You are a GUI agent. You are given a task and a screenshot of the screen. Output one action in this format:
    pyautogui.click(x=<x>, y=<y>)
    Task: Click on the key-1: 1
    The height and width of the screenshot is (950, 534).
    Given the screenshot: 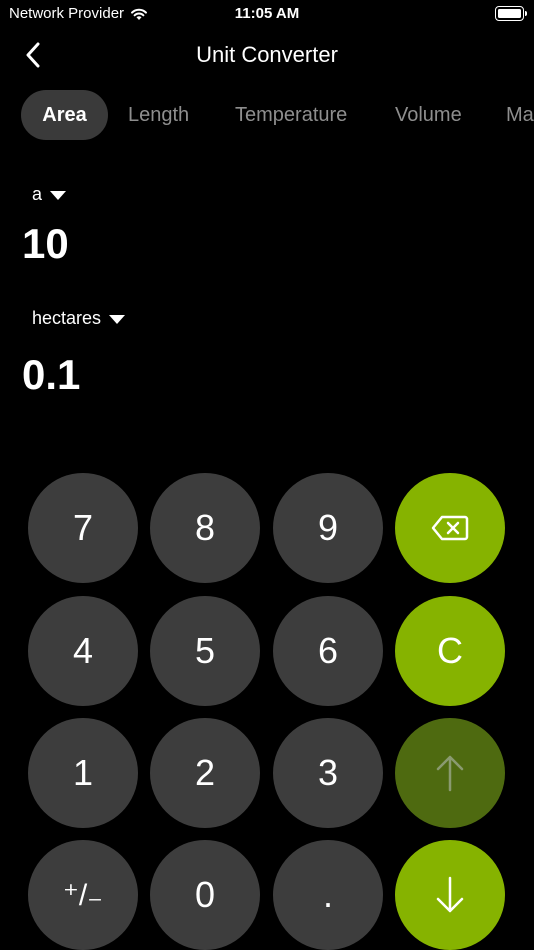 What is the action you would take?
    pyautogui.click(x=83, y=773)
    